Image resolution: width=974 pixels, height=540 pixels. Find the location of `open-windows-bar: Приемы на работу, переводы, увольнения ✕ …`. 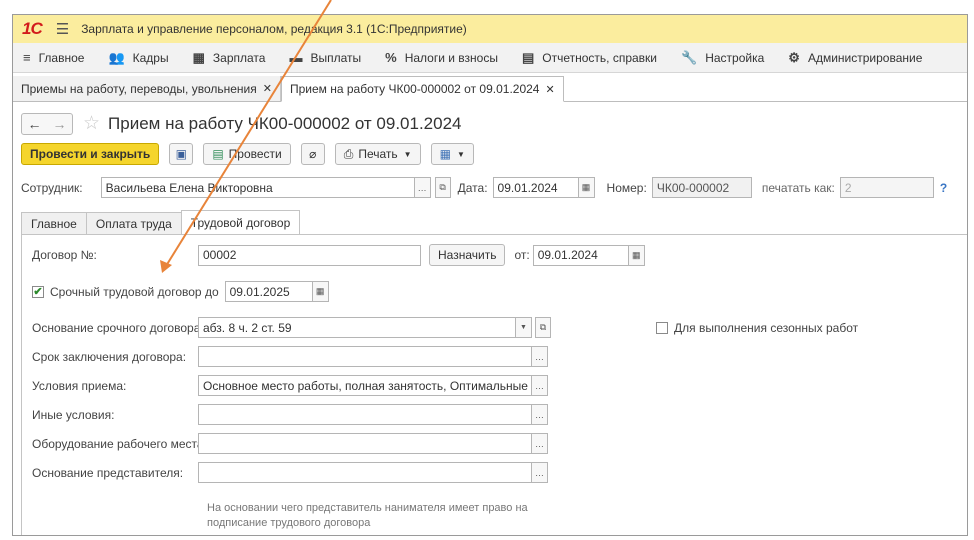

open-windows-bar: Приемы на работу, переводы, увольнения ✕ … is located at coordinates (490, 89).